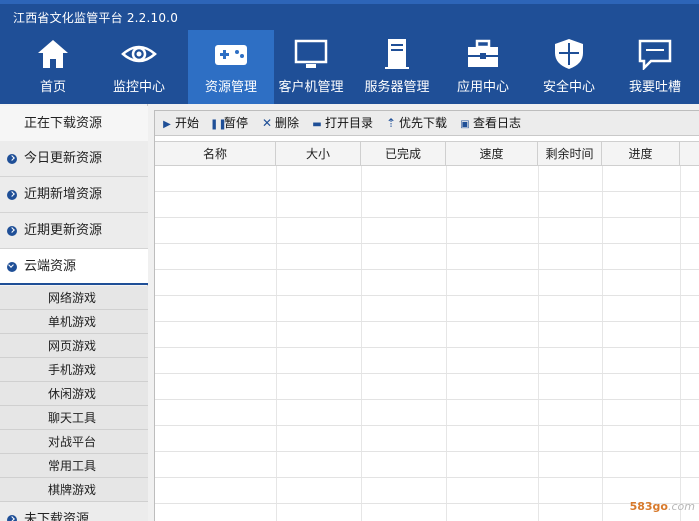  I want to click on sub-item-common-tools: 常用工具, so click(74, 466).